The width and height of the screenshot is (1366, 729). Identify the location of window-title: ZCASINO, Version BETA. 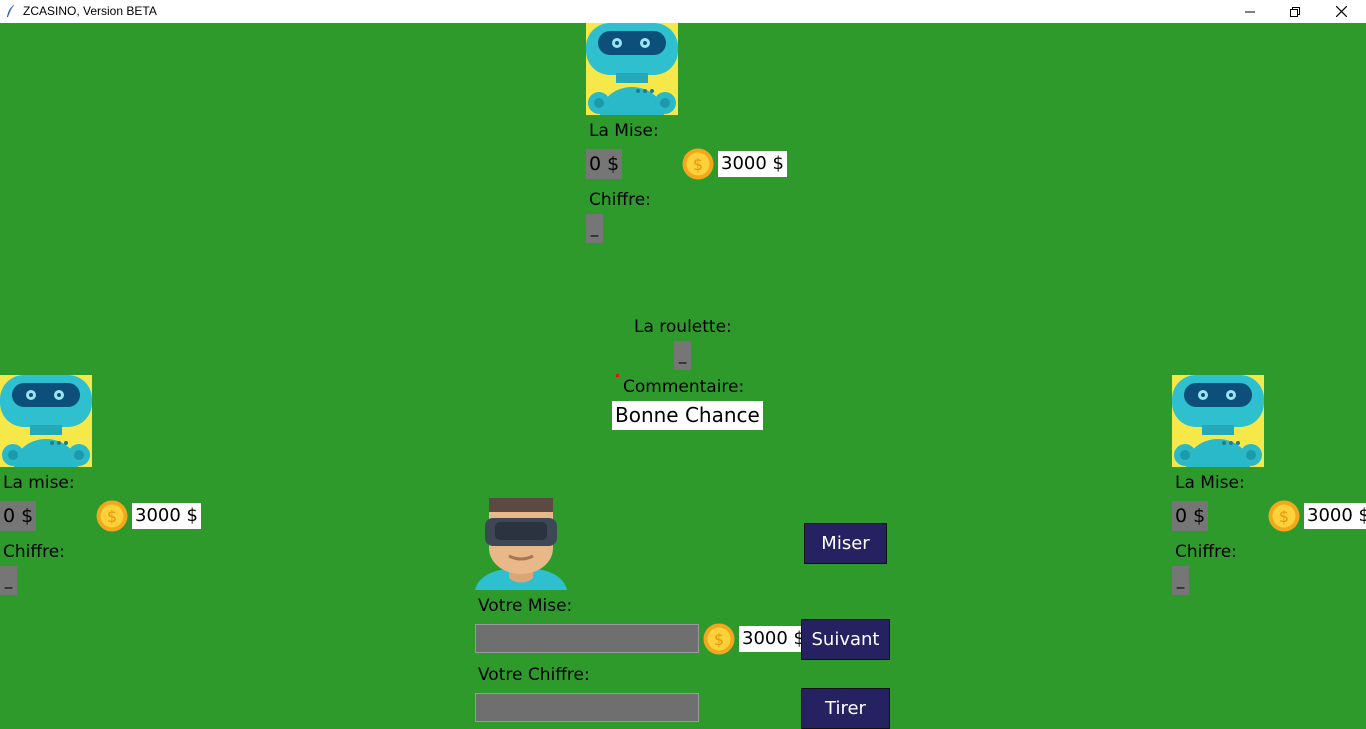
(90, 11).